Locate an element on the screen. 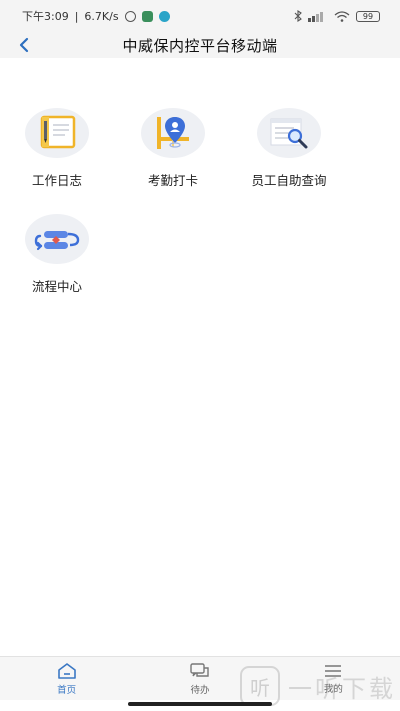 The image size is (400, 711). module-work-log: 工作日志 is located at coordinates (57, 148).